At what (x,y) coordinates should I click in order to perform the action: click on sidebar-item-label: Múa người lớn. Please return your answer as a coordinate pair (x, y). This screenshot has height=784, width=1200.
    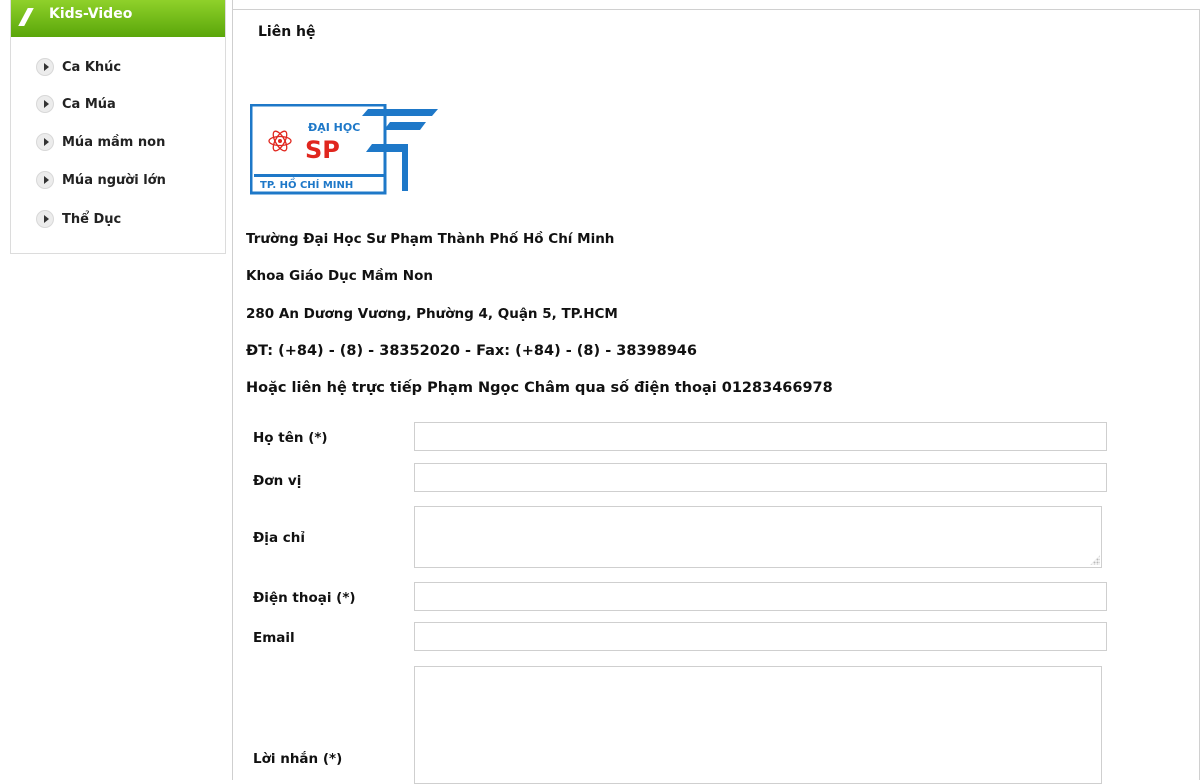
    Looking at the image, I should click on (114, 180).